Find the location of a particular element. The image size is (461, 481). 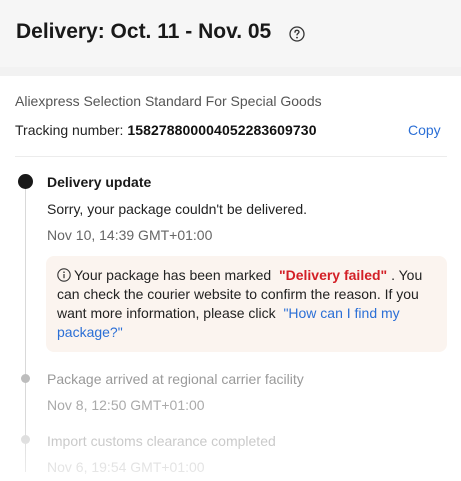

divider-line is located at coordinates (231, 156).